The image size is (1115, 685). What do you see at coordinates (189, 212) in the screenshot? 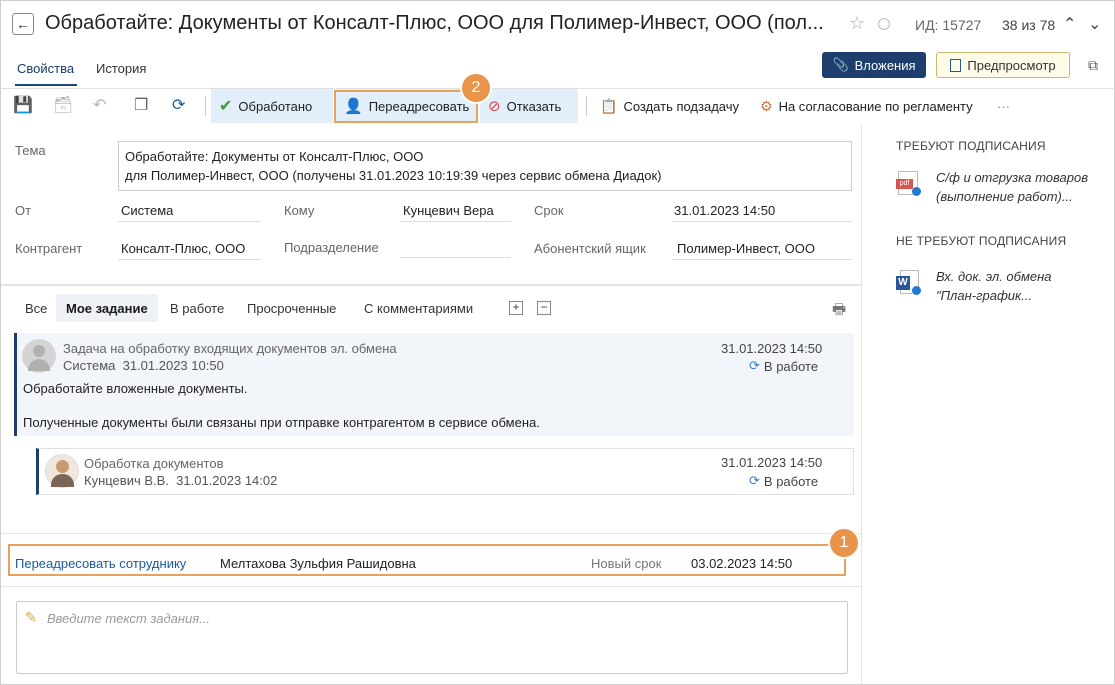
I see `from-field: Система` at bounding box center [189, 212].